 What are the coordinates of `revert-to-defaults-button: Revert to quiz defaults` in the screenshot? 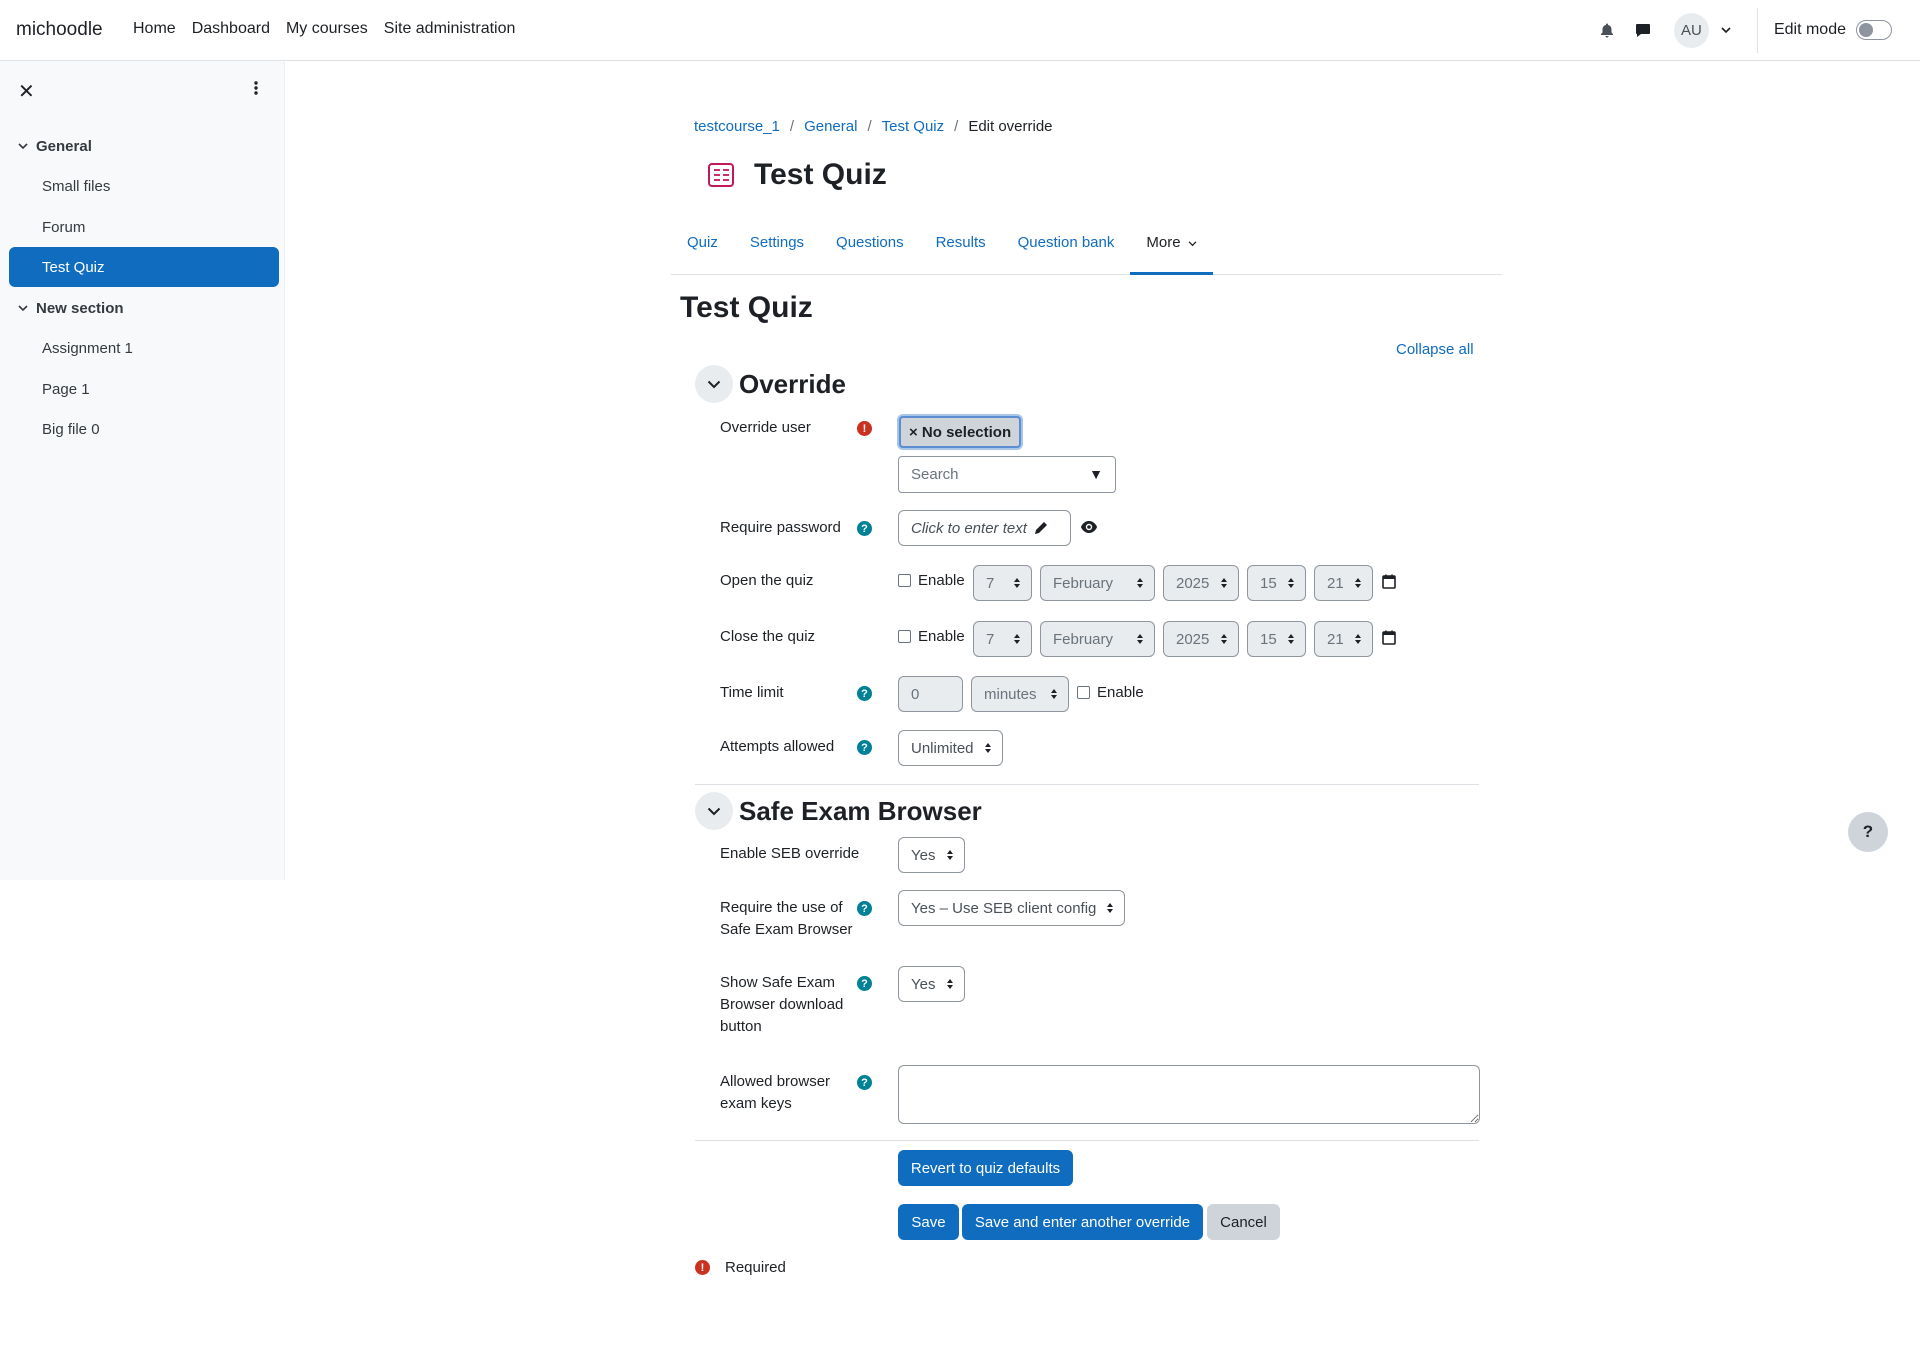 It's located at (985, 1168).